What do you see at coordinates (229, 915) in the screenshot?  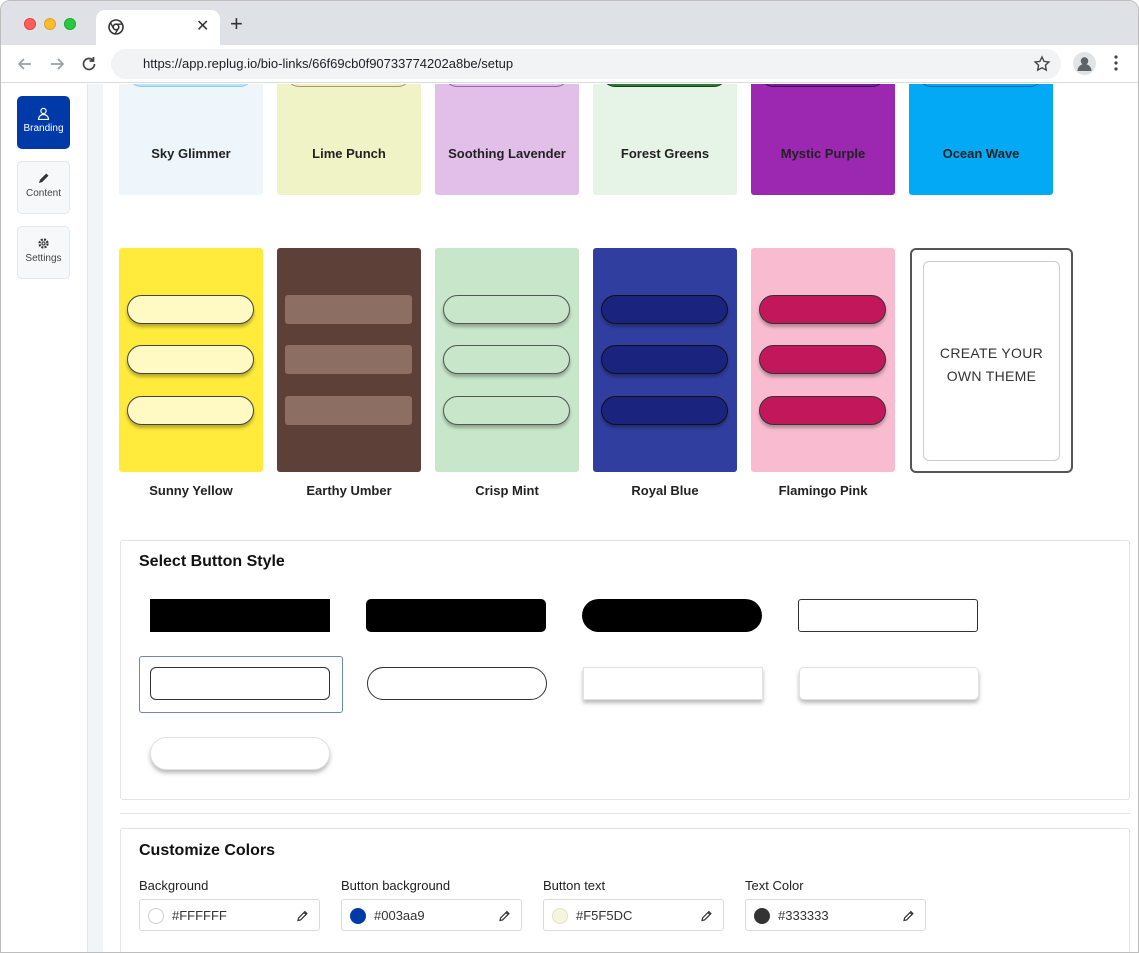 I see `color-input: #FFFFFF` at bounding box center [229, 915].